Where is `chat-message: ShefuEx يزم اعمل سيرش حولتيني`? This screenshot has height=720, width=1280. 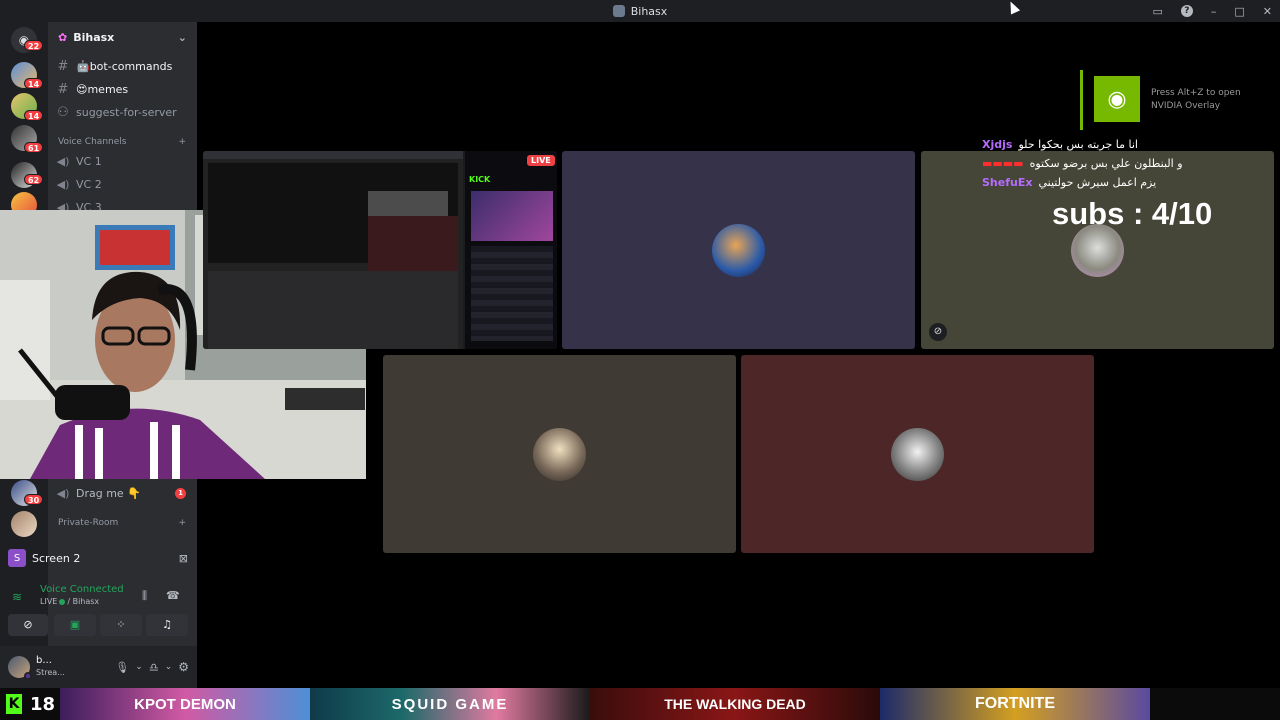 chat-message: ShefuEx يزم اعمل سيرش حولتيني is located at coordinates (1082, 182).